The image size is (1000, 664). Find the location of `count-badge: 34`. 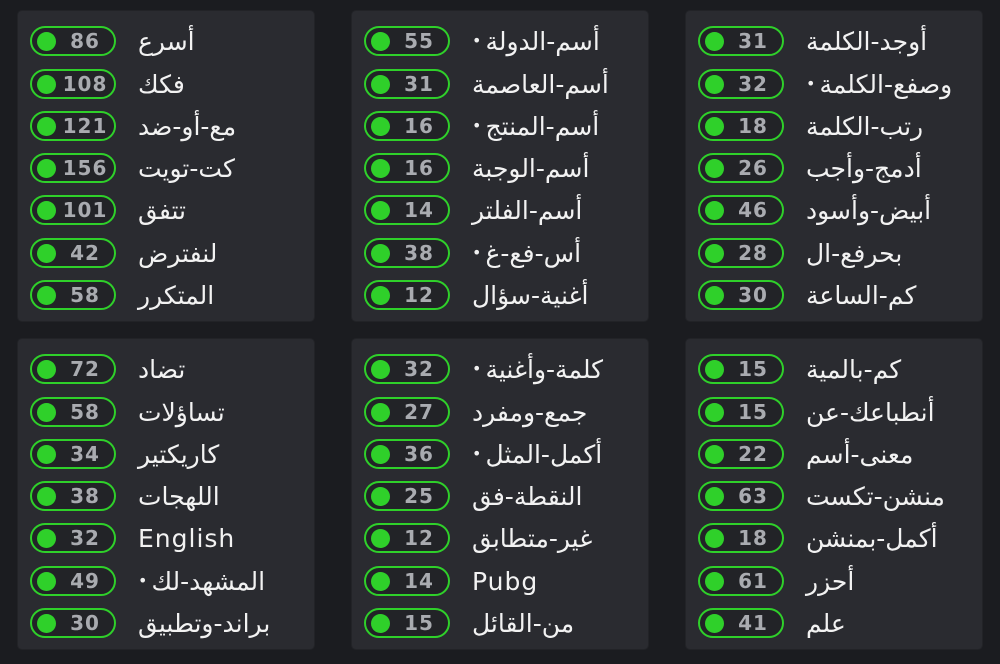

count-badge: 34 is located at coordinates (73, 454).